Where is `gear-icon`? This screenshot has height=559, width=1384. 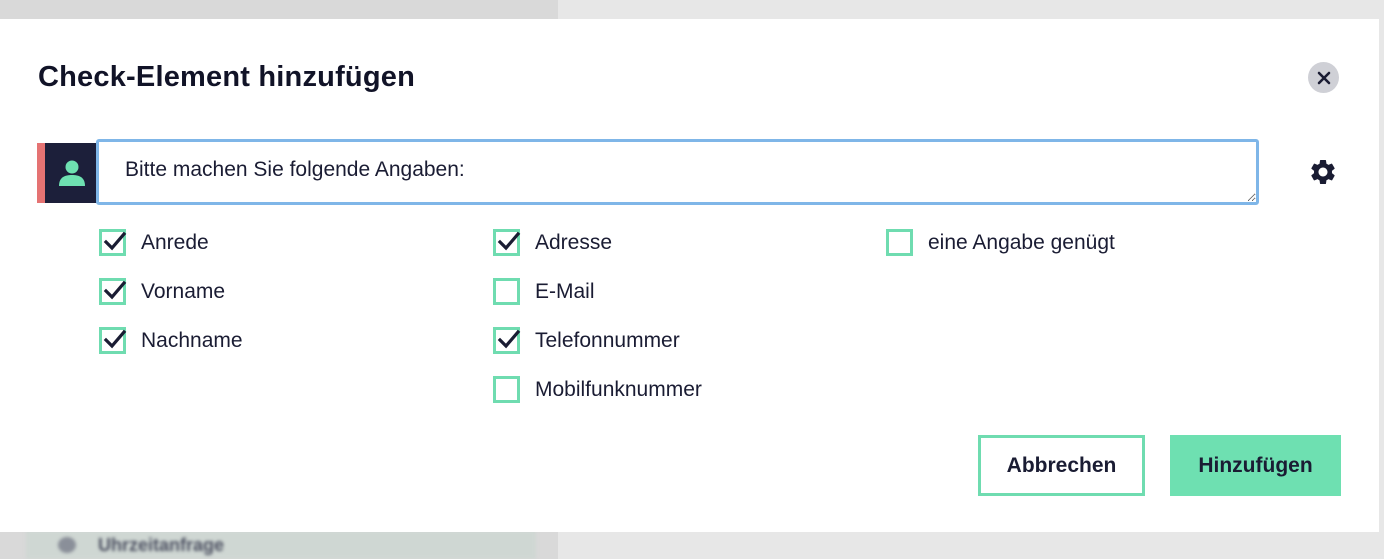
gear-icon is located at coordinates (1323, 172).